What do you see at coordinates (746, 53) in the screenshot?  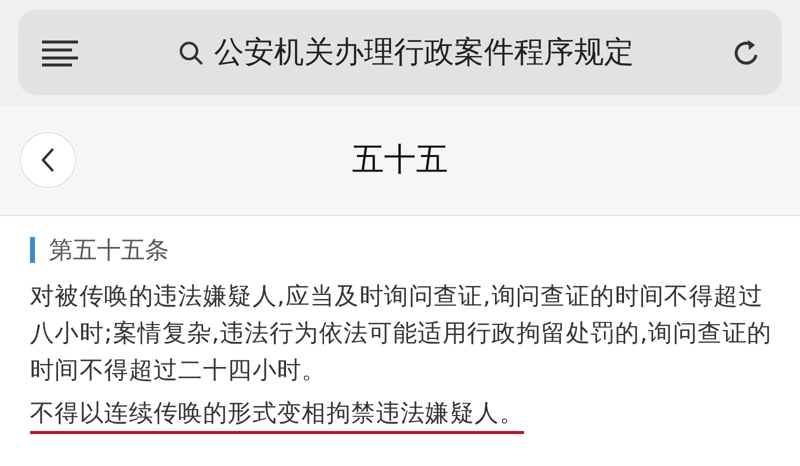 I see `refresh-icon` at bounding box center [746, 53].